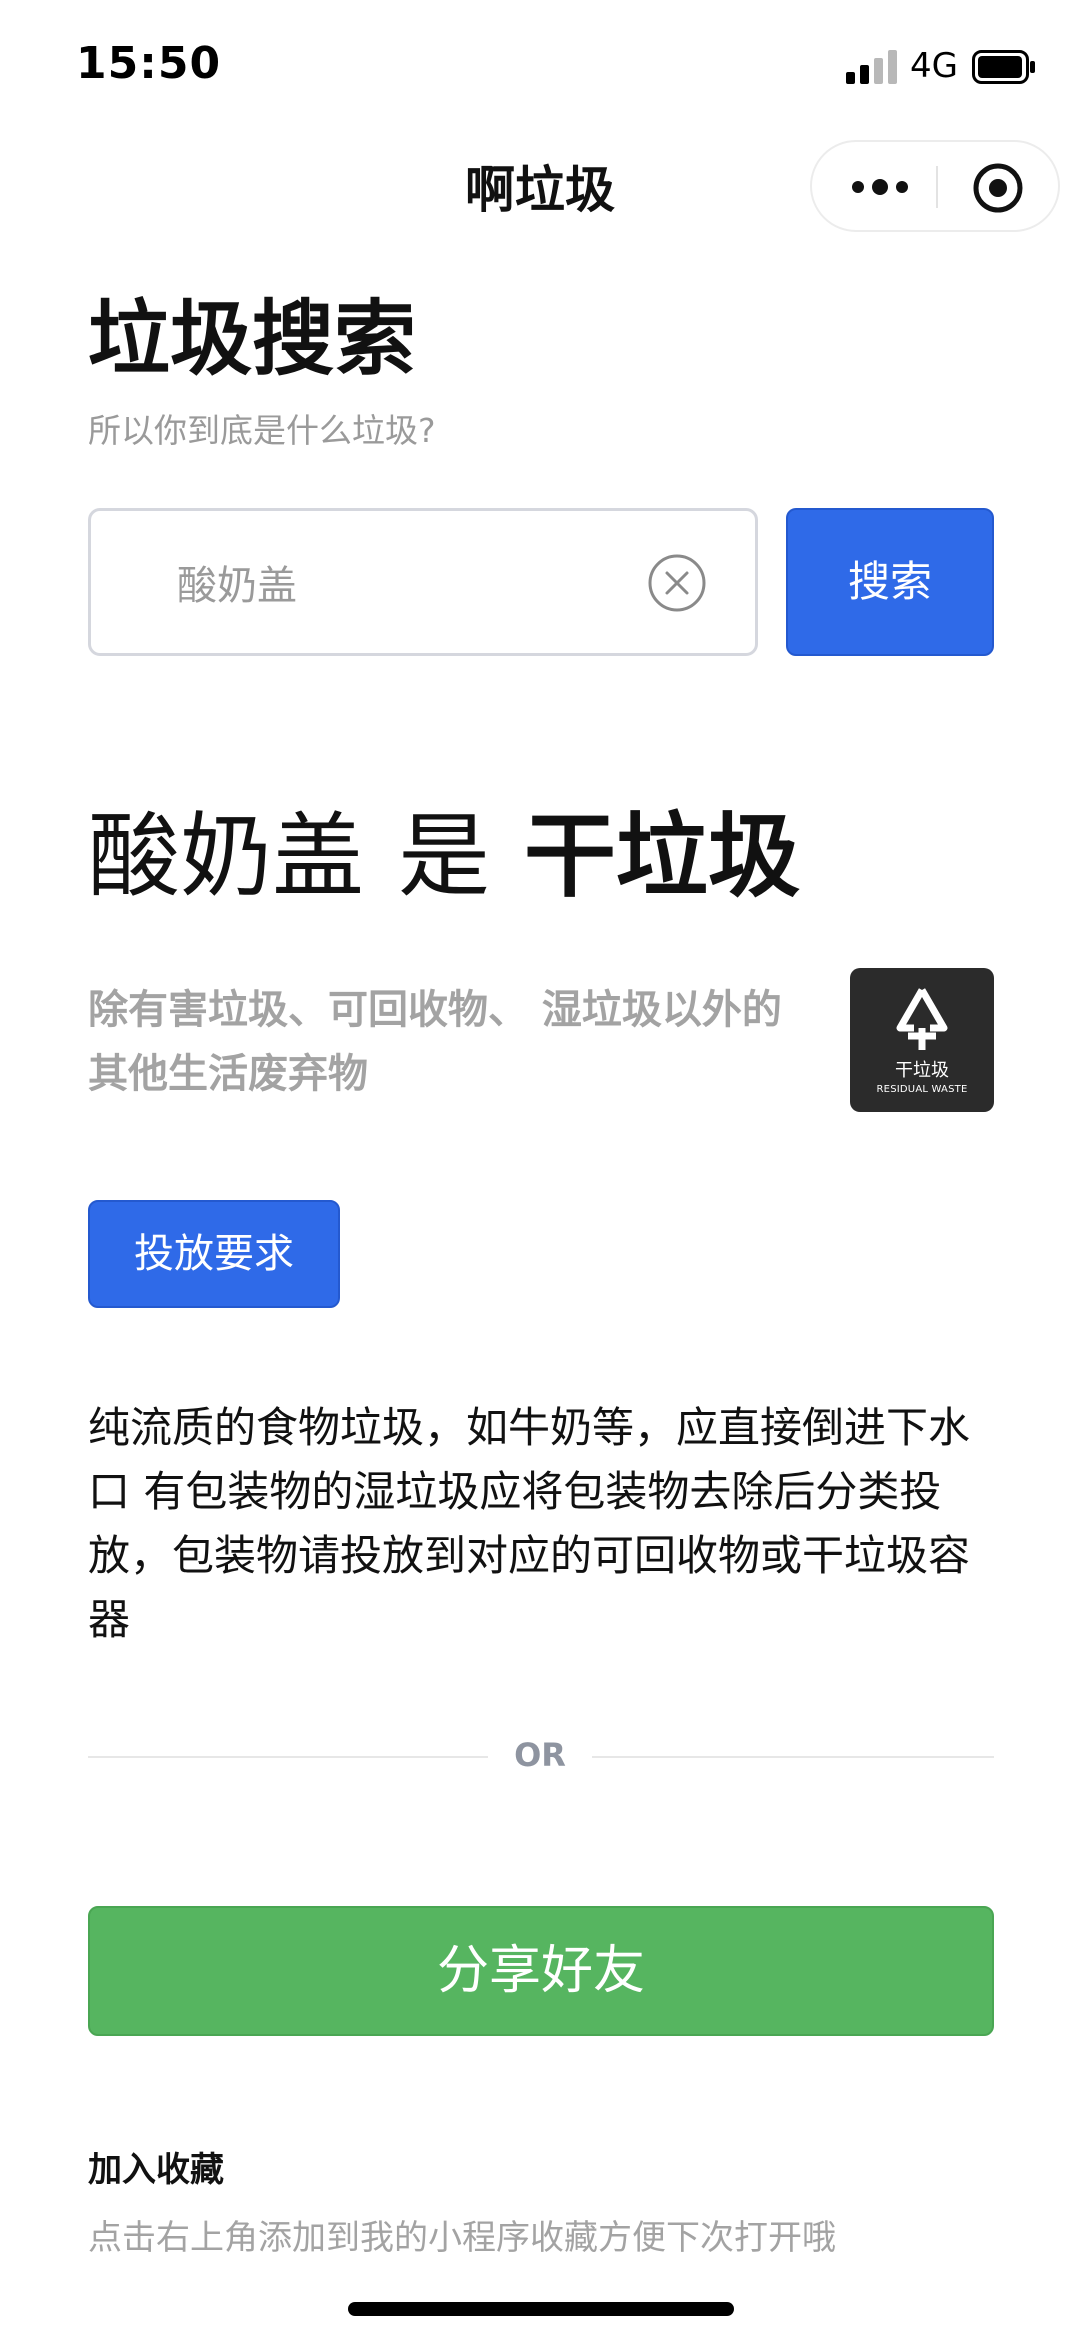  What do you see at coordinates (890, 582) in the screenshot?
I see `search-button: 搜索` at bounding box center [890, 582].